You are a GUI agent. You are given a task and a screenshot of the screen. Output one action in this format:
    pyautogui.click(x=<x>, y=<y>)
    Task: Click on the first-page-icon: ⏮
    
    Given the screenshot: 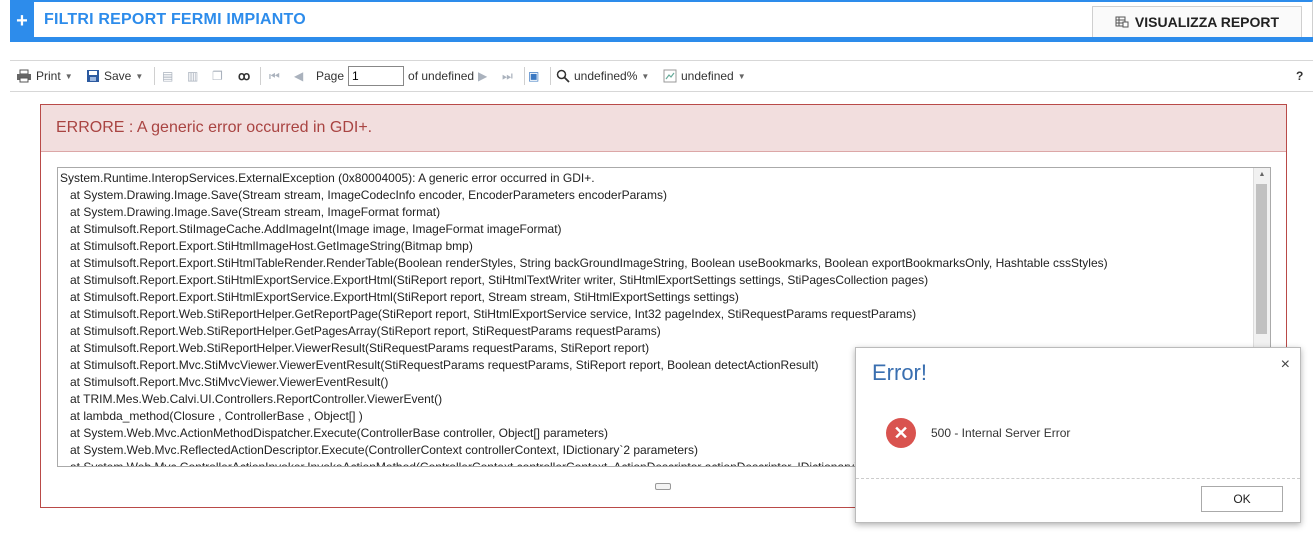 What is the action you would take?
    pyautogui.click(x=274, y=75)
    